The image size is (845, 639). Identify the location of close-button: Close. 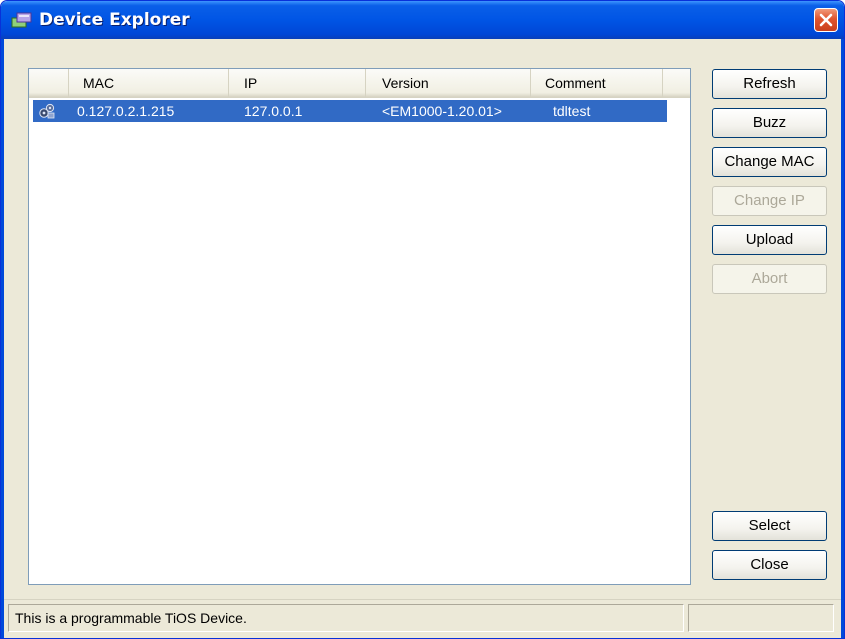
(769, 565).